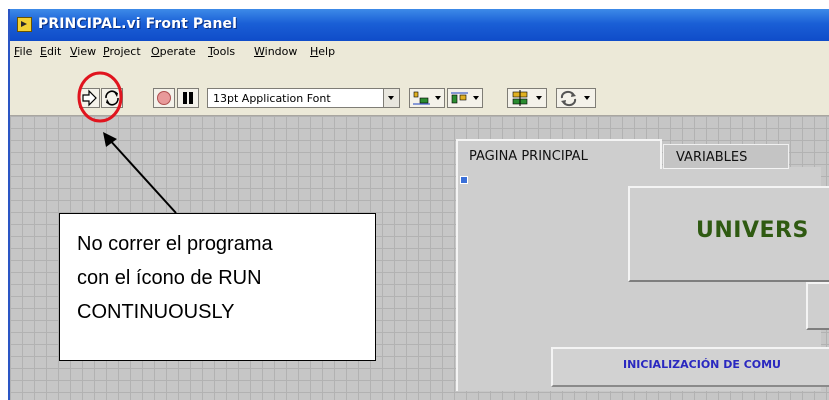  What do you see at coordinates (391, 98) in the screenshot?
I see `chevron-down-icon` at bounding box center [391, 98].